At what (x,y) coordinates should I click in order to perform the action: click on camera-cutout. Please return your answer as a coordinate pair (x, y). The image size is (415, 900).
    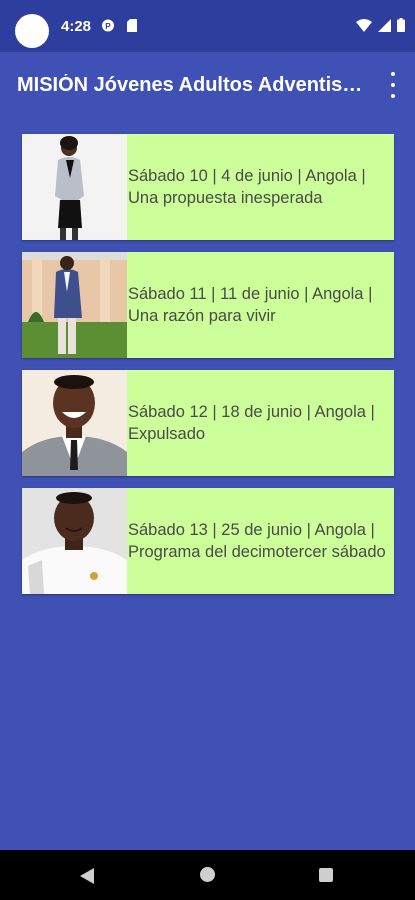
    Looking at the image, I should click on (32, 31).